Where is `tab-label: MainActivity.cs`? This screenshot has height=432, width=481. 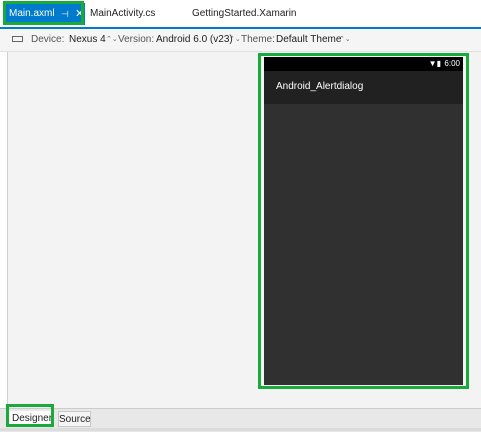
tab-label: MainActivity.cs is located at coordinates (123, 13).